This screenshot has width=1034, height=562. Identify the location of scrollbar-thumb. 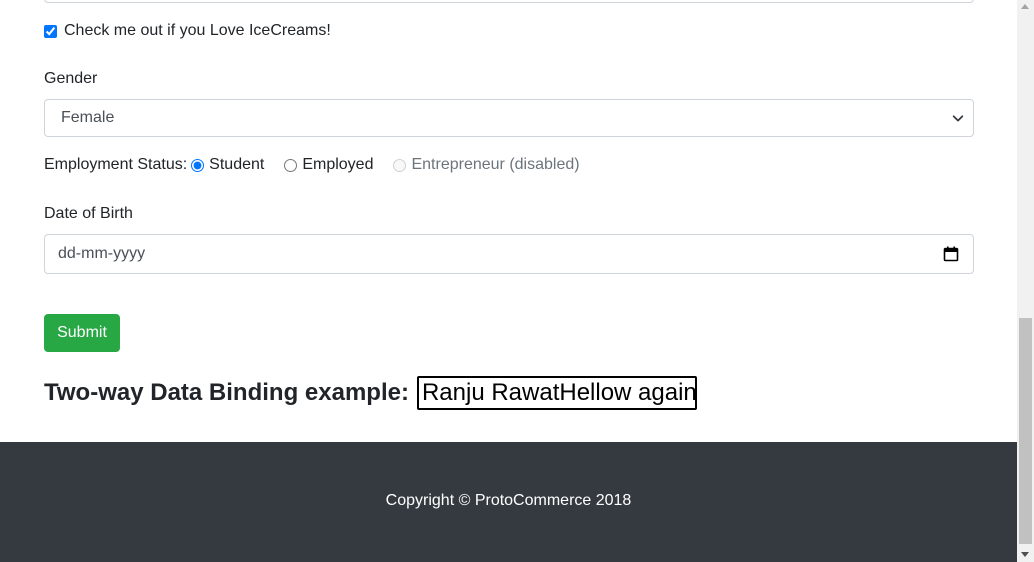
(1025, 431).